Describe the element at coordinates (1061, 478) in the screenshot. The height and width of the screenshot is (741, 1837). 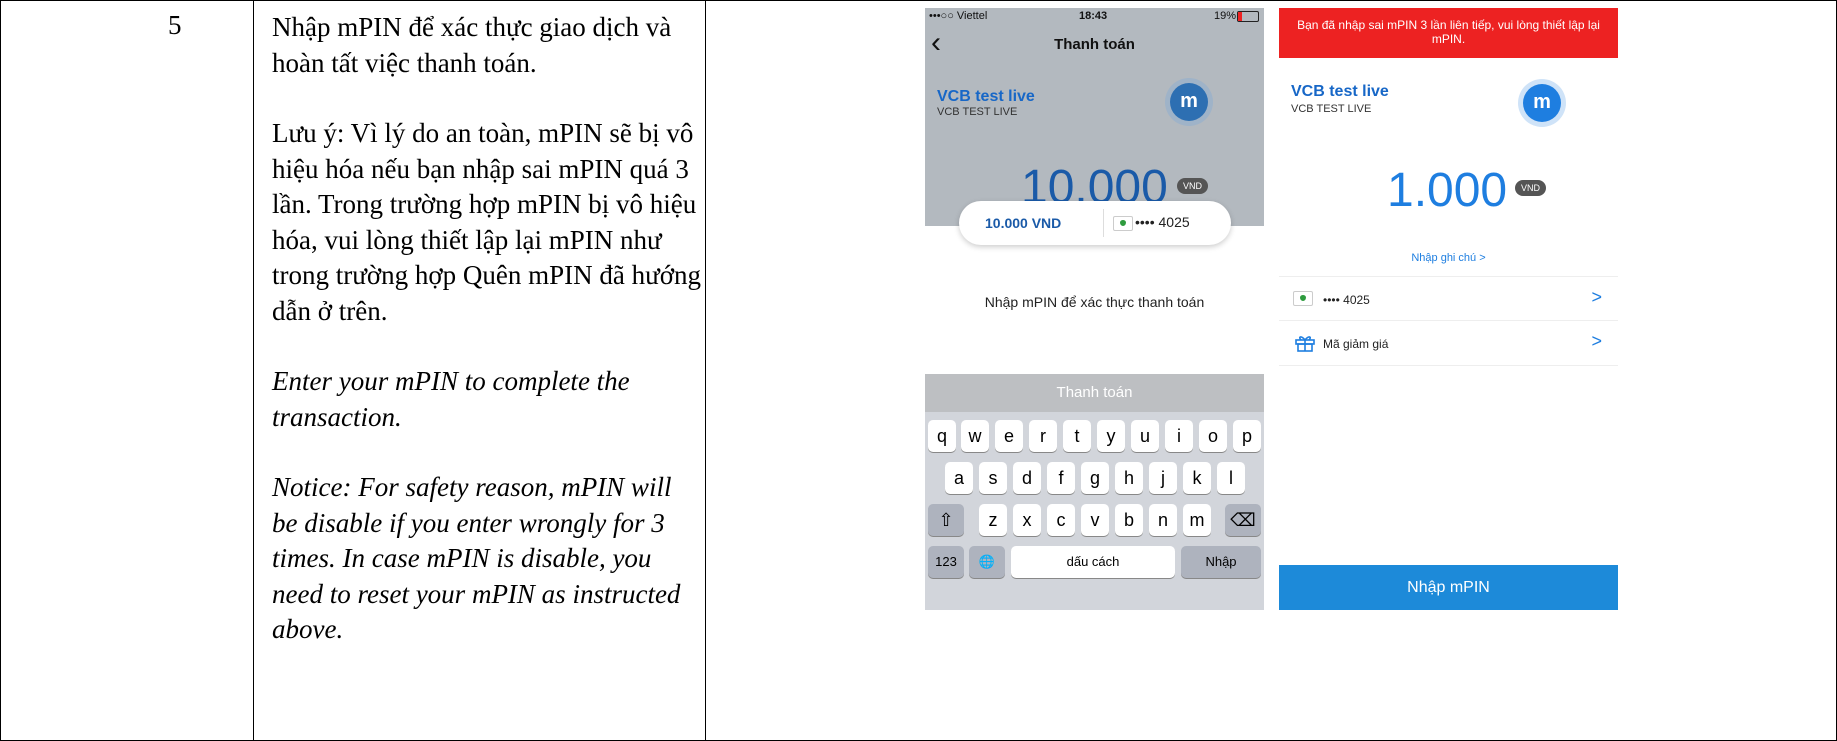
I see `key-f: f` at that location.